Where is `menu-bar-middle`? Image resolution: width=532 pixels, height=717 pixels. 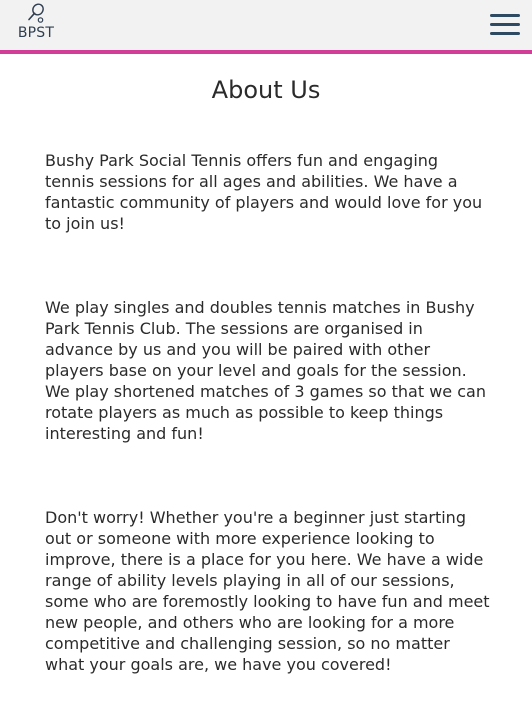 menu-bar-middle is located at coordinates (505, 24).